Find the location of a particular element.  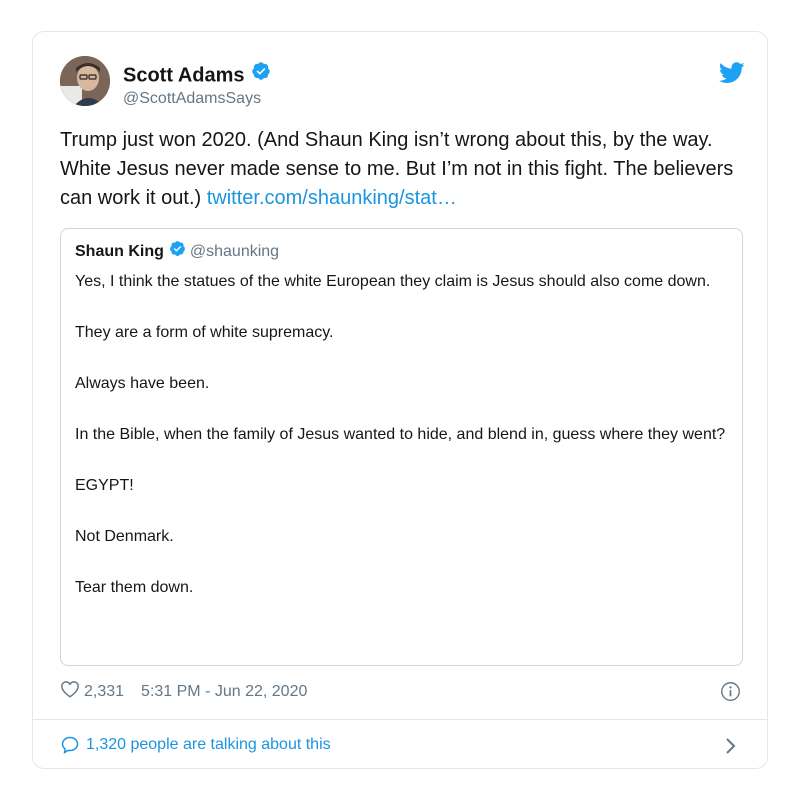

author-name-row: Scott Adams is located at coordinates (197, 75).